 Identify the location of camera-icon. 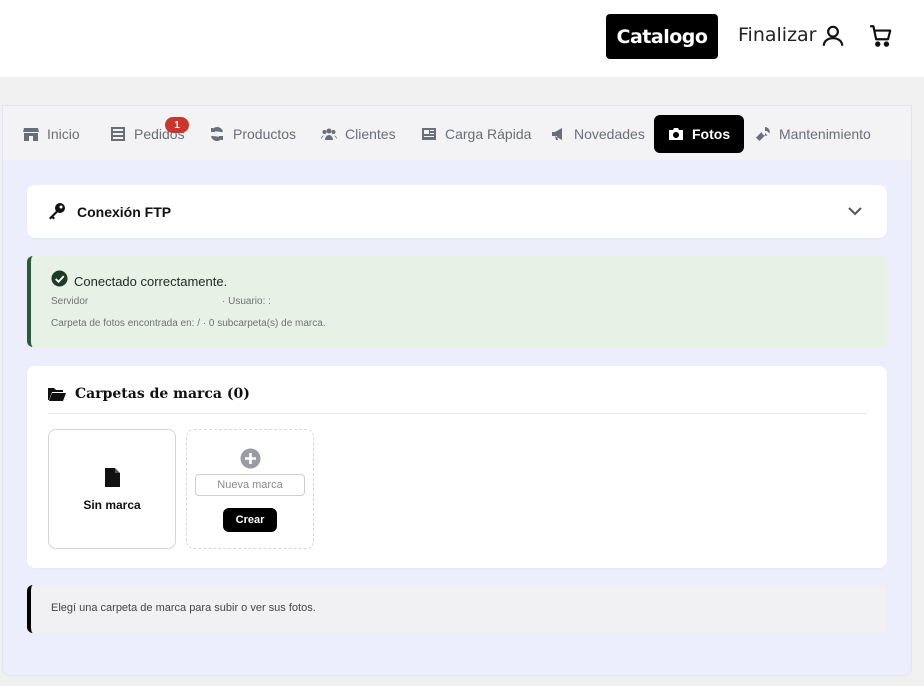
(676, 134).